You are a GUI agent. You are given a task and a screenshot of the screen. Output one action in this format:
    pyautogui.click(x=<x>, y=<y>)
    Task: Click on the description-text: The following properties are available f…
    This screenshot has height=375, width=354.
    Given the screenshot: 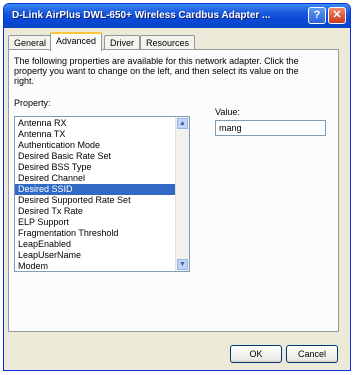 What is the action you would take?
    pyautogui.click(x=156, y=71)
    